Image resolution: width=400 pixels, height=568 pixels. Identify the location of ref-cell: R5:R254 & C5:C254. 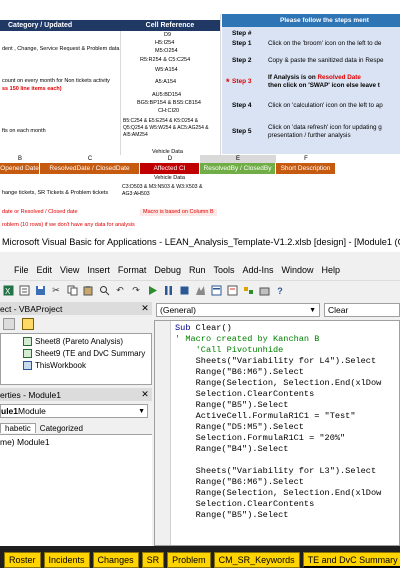
(165, 60).